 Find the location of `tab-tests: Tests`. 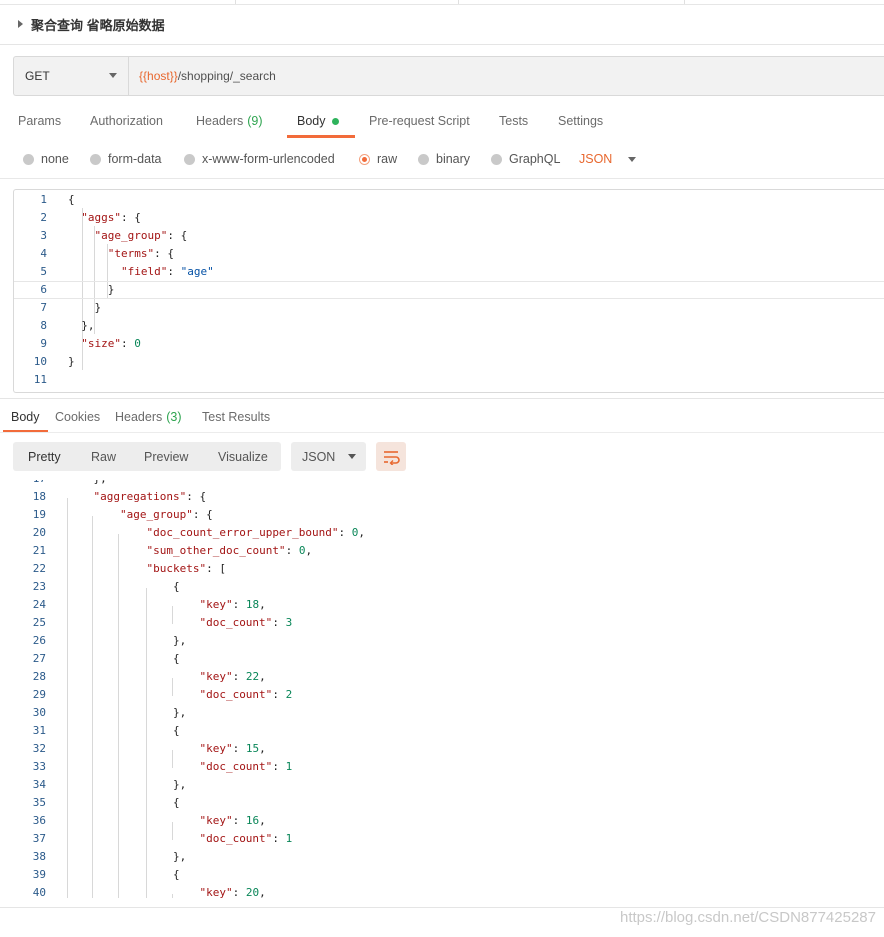

tab-tests: Tests is located at coordinates (513, 121).